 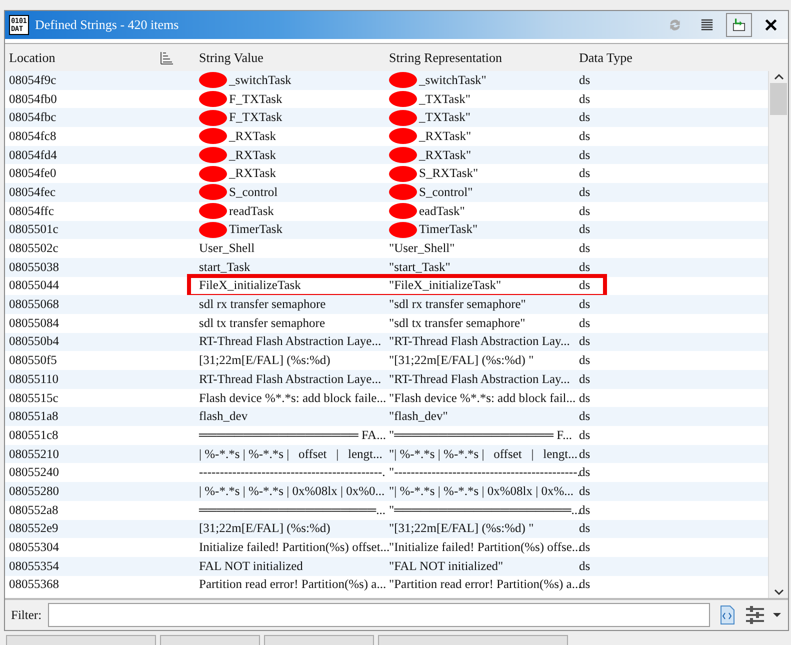 What do you see at coordinates (442, 211) in the screenshot?
I see `string-representation: eadTask"` at bounding box center [442, 211].